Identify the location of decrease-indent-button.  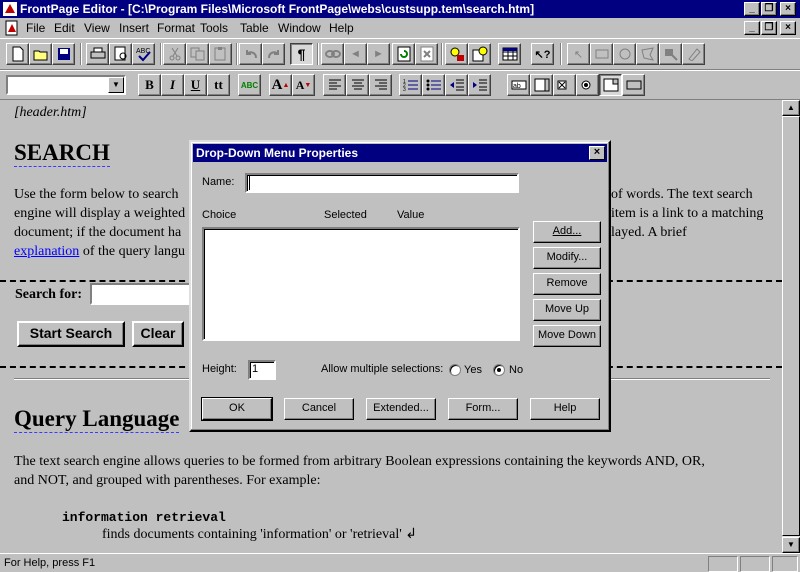
(456, 85).